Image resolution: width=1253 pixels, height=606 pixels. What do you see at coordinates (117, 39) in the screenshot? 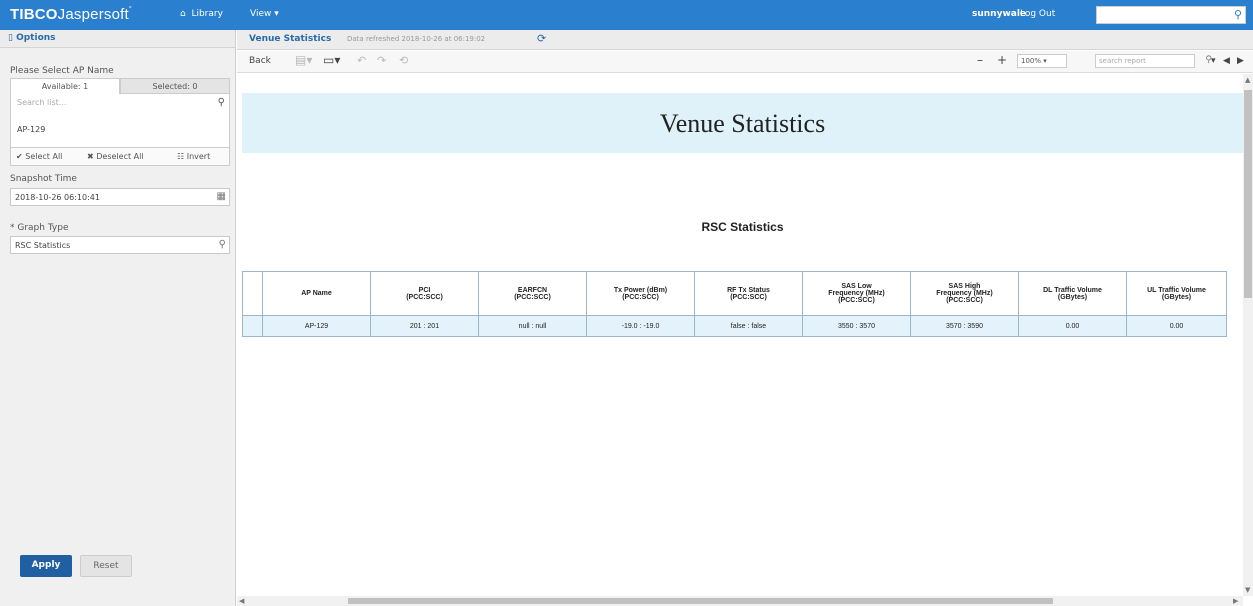
I see `options-header: ▯ Options` at bounding box center [117, 39].